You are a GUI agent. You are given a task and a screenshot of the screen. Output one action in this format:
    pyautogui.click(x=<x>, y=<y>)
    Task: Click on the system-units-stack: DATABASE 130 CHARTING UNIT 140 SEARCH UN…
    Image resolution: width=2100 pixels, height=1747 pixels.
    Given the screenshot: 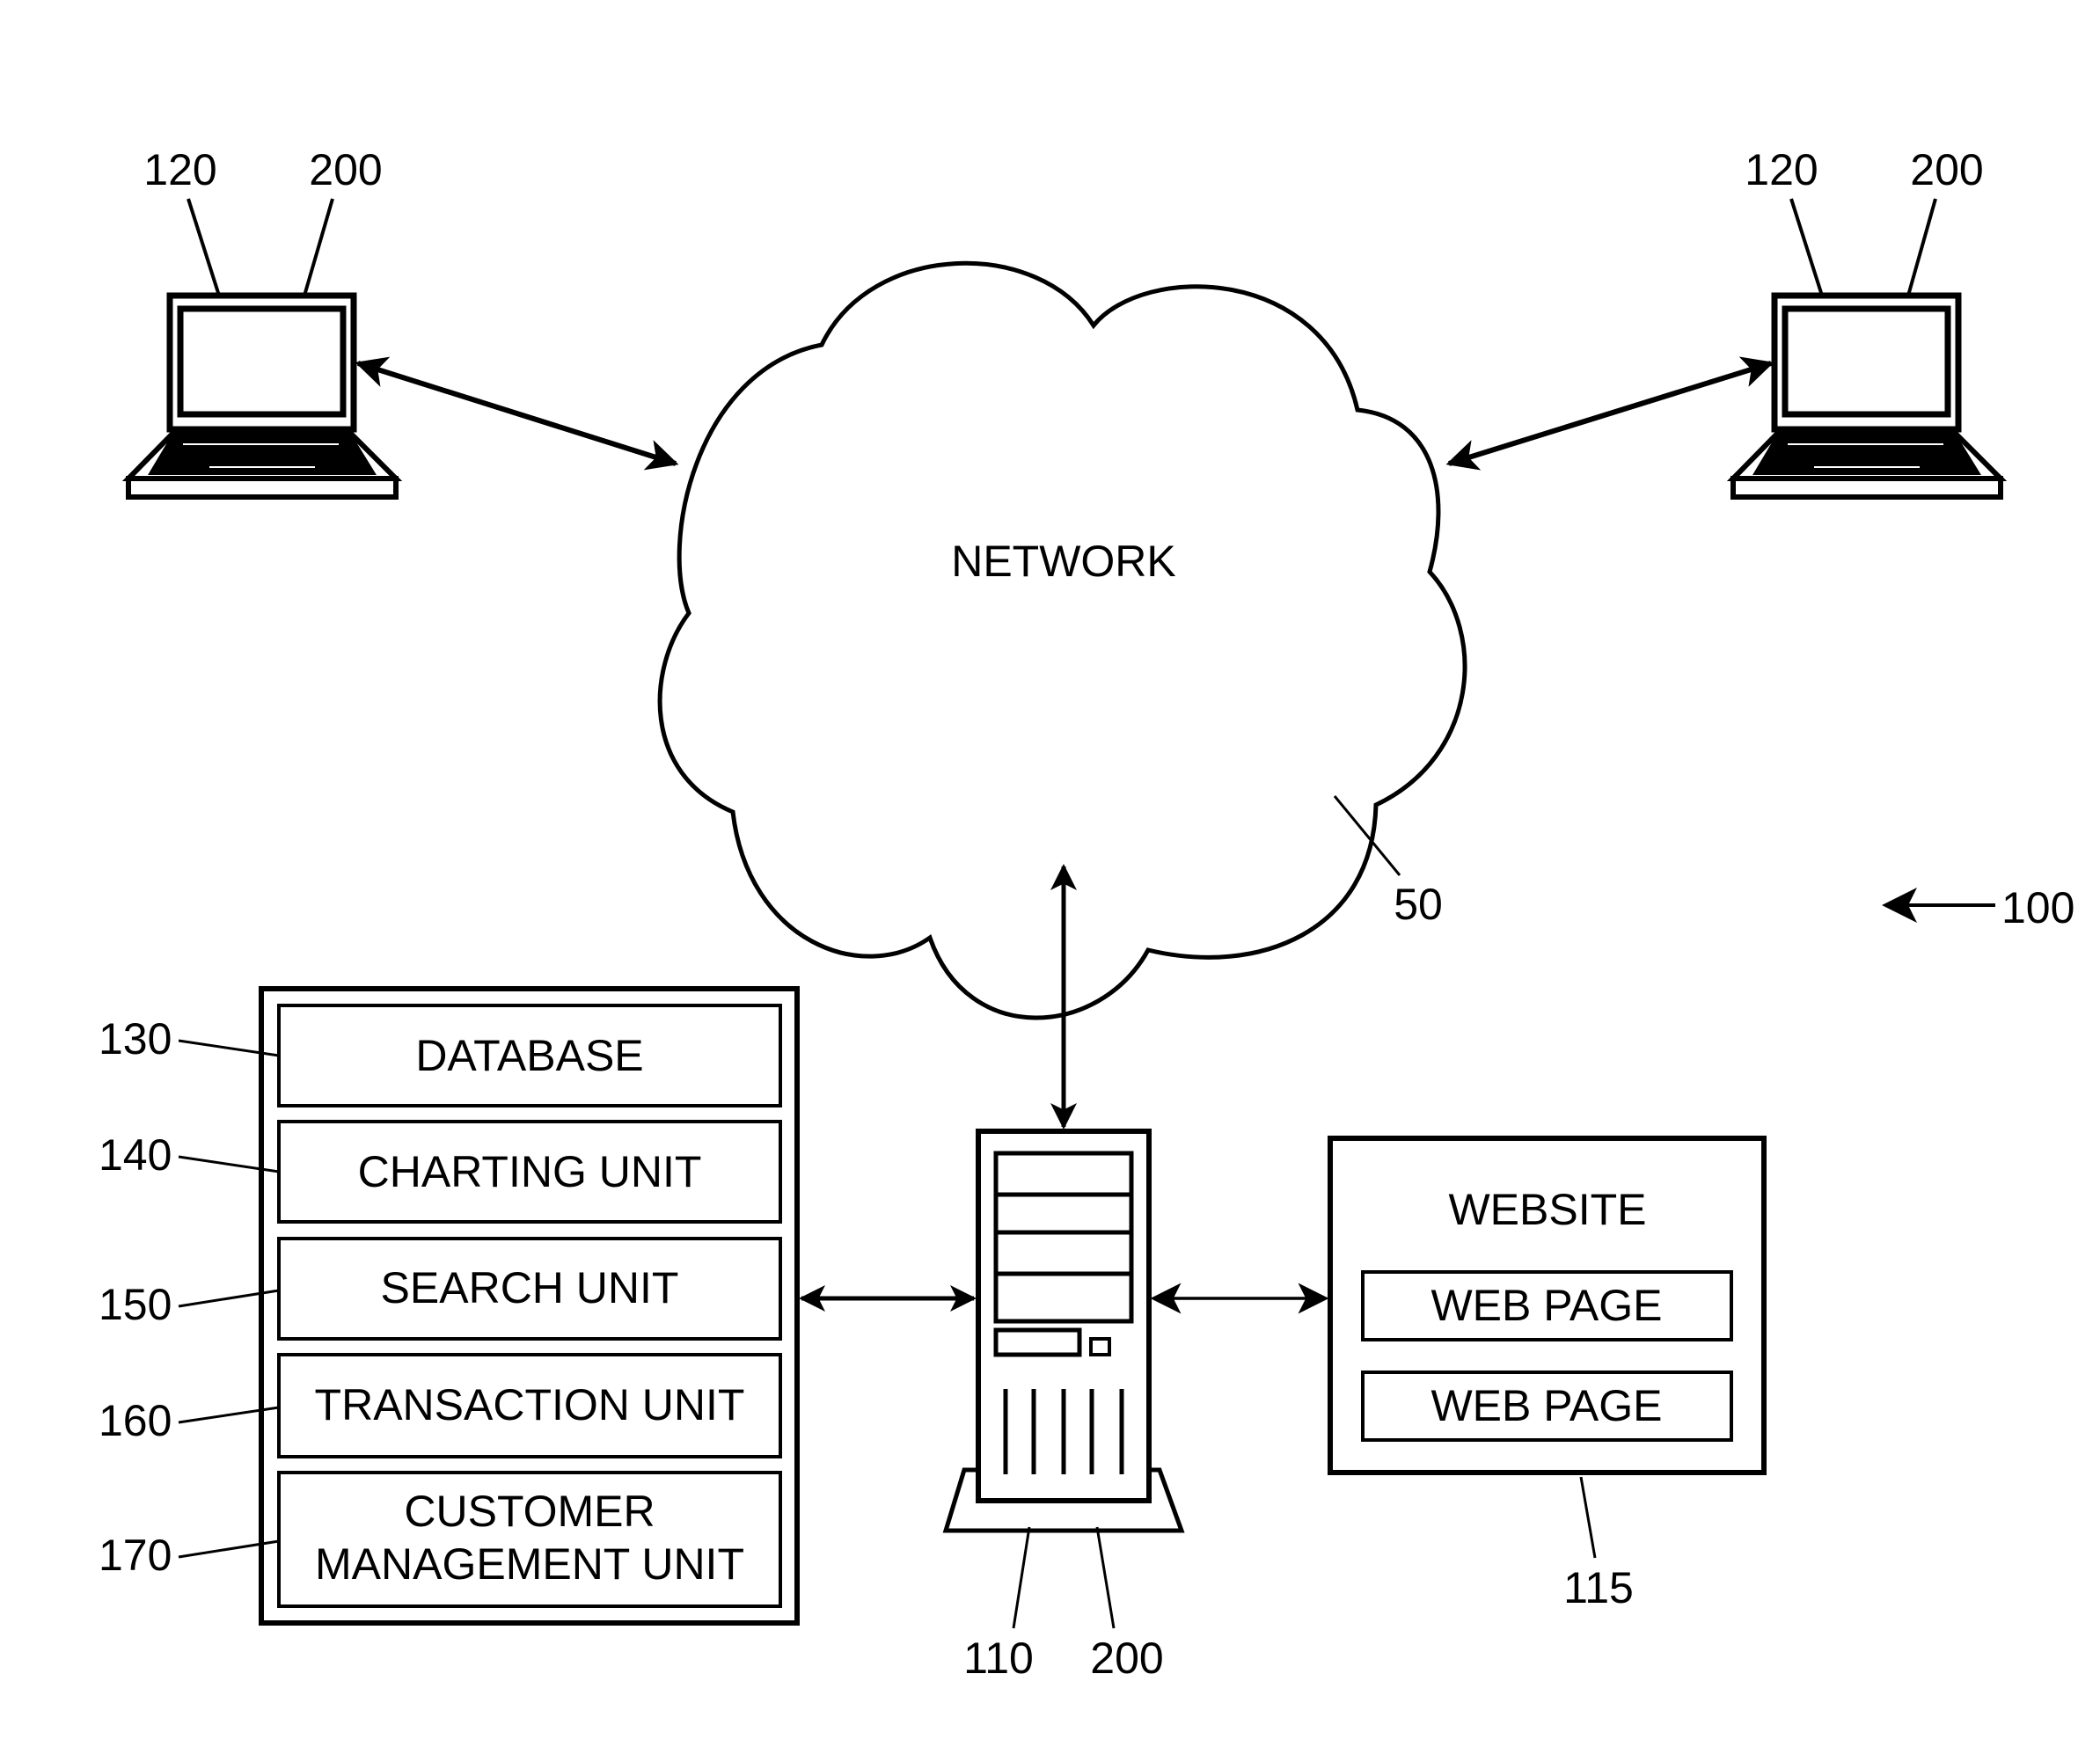 What is the action you would take?
    pyautogui.click(x=449, y=1306)
    